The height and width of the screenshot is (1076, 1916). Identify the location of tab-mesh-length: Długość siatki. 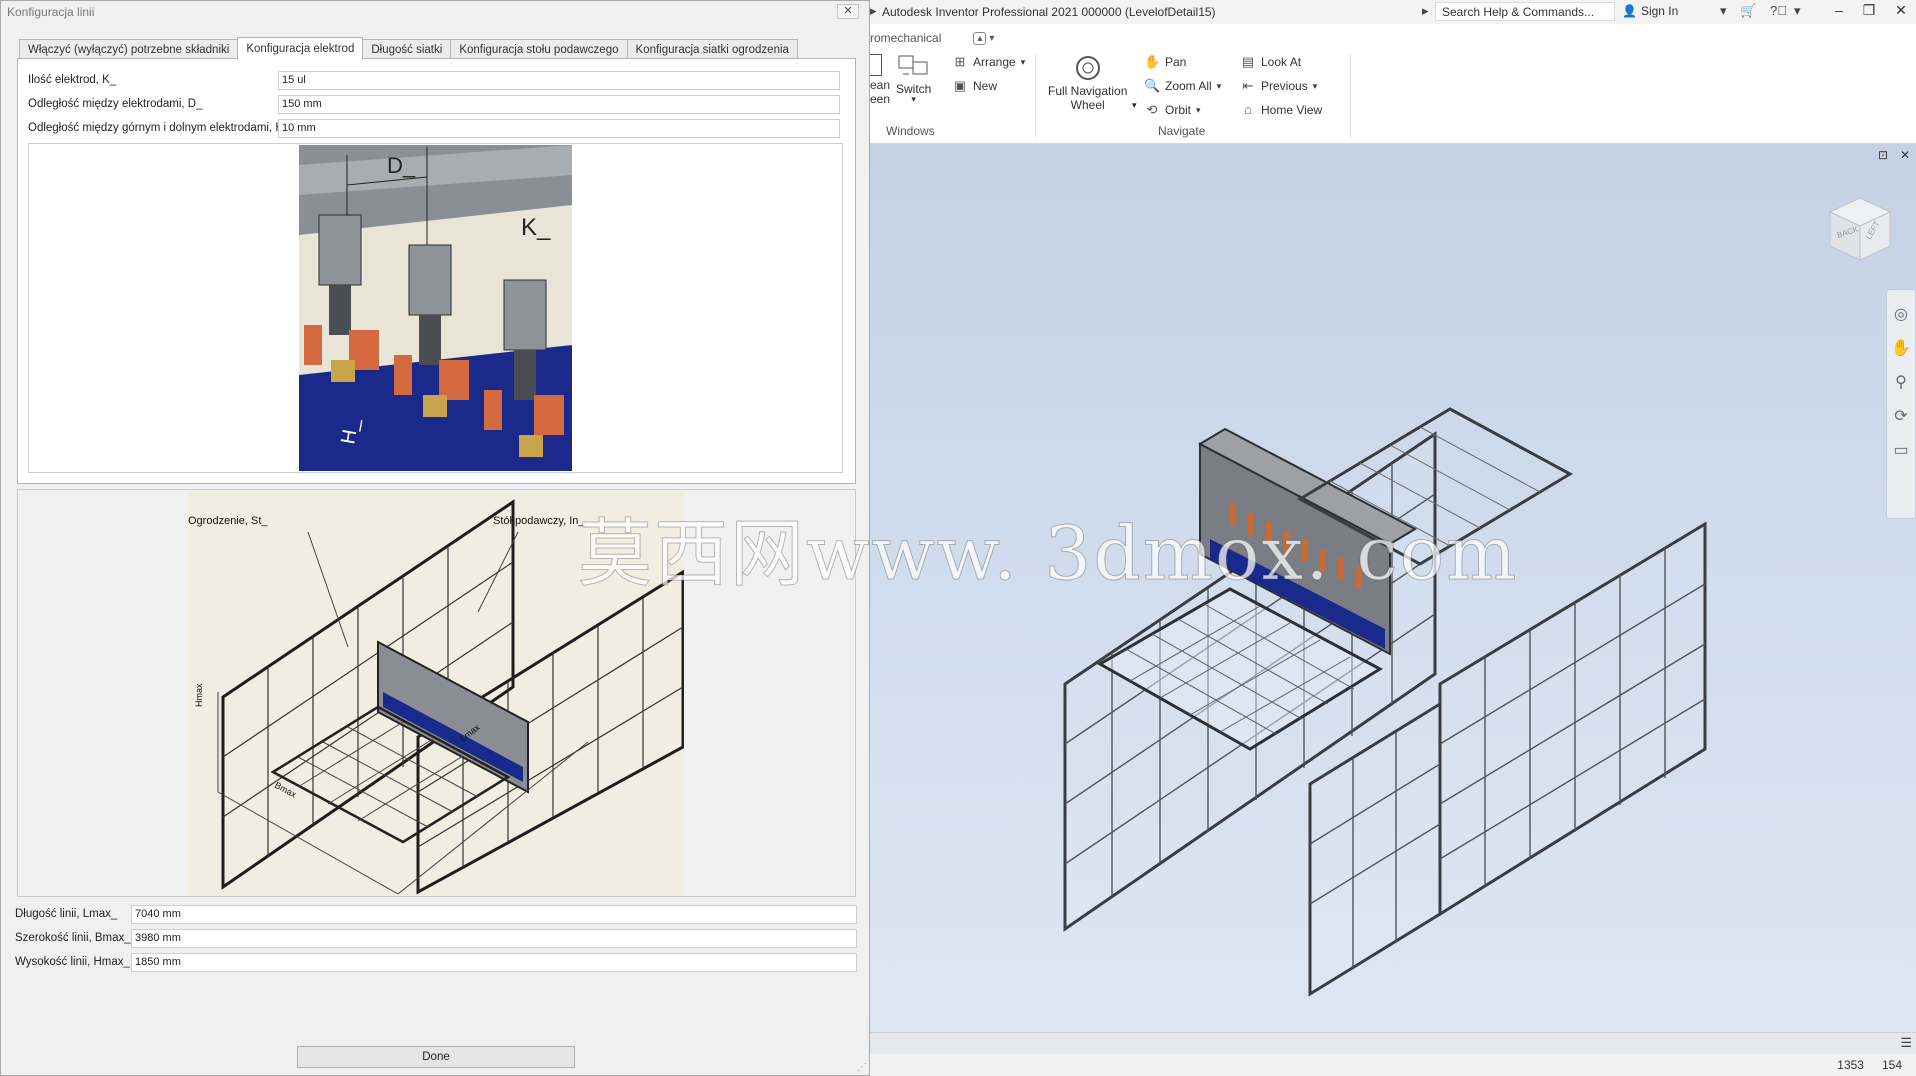
(407, 49).